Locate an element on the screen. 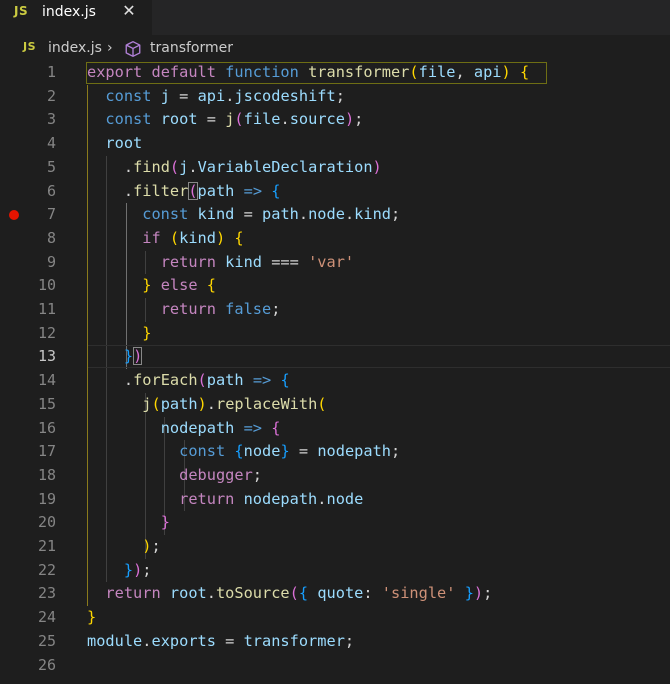 The image size is (670, 684). code-line: 3 const root = j(file.source); is located at coordinates (335, 120).